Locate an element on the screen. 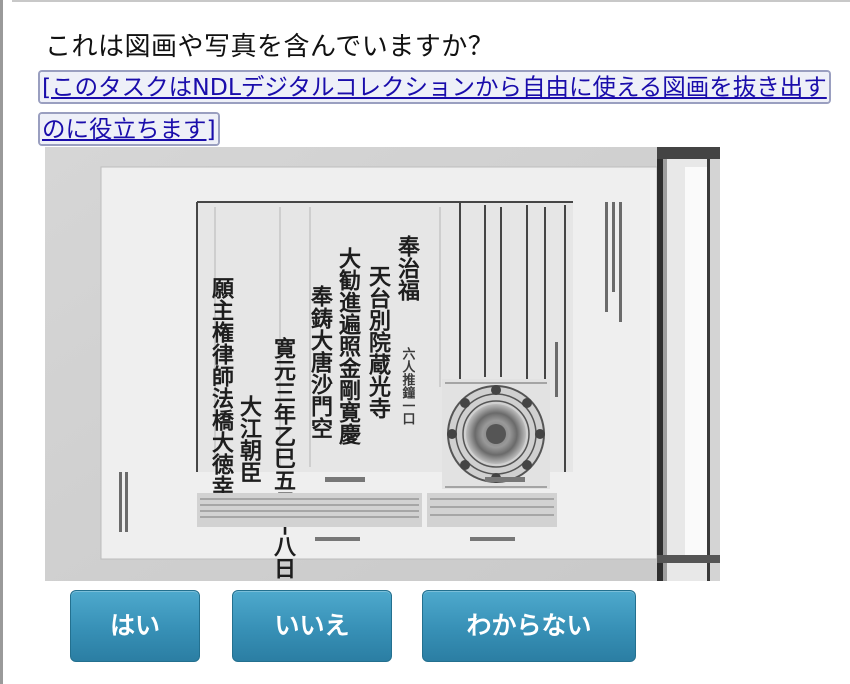 The image size is (850, 684). unknown-button: わからない is located at coordinates (529, 626).